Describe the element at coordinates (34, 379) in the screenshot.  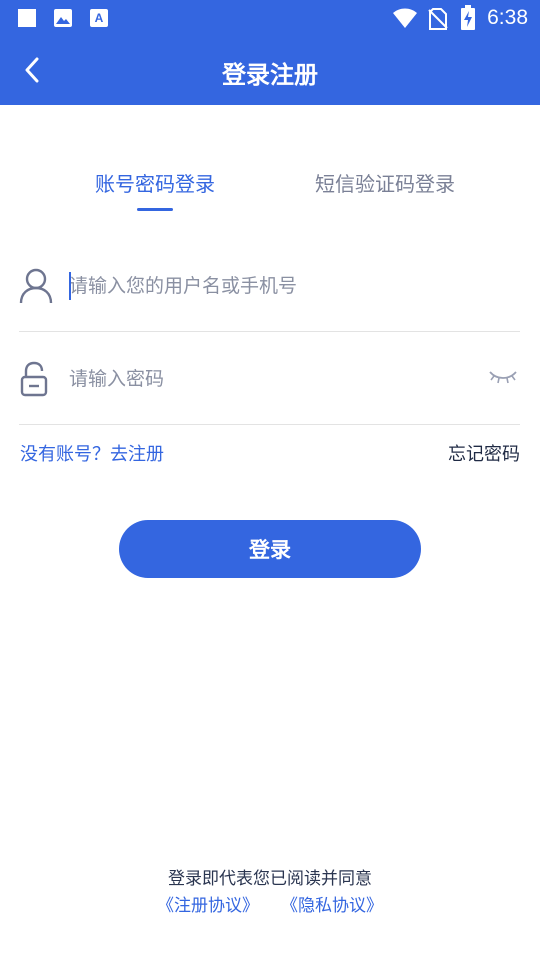
I see `lock-icon` at that location.